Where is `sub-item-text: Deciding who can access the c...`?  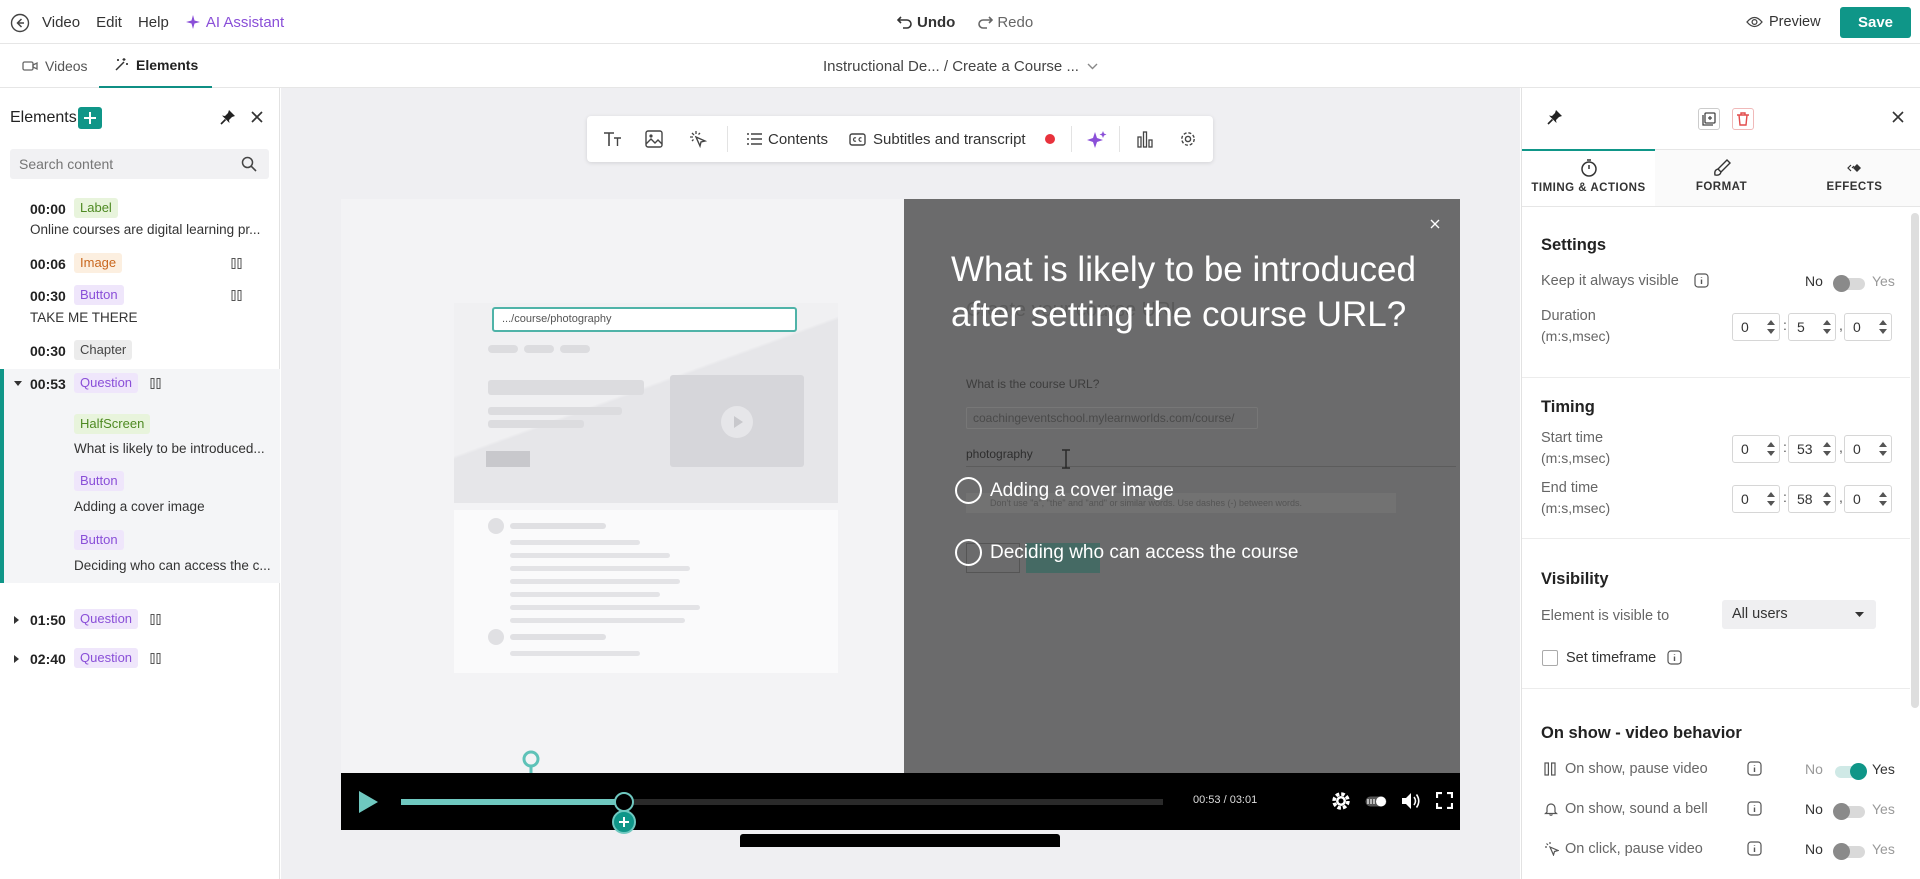 sub-item-text: Deciding who can access the c... is located at coordinates (176, 565).